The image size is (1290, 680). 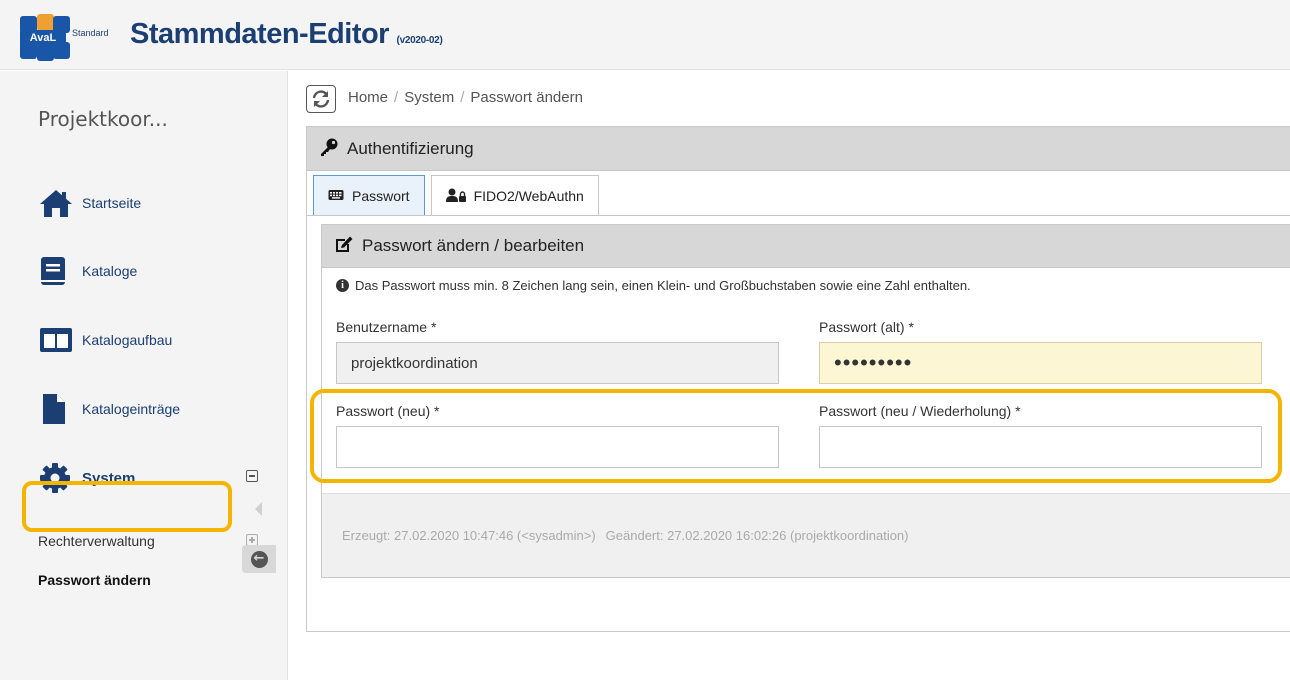 What do you see at coordinates (58, 409) in the screenshot?
I see `file-icon` at bounding box center [58, 409].